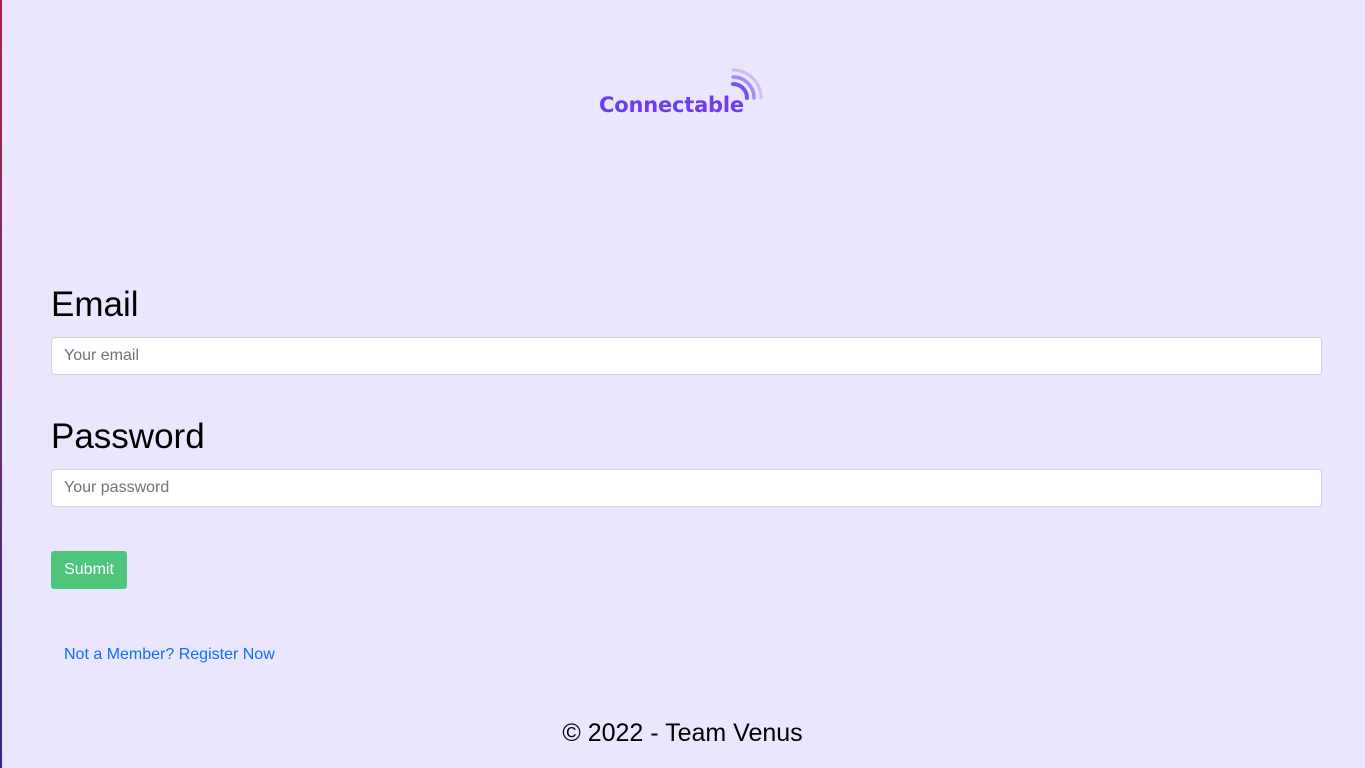 This screenshot has height=768, width=1365. What do you see at coordinates (95, 304) in the screenshot?
I see `email-label: Email` at bounding box center [95, 304].